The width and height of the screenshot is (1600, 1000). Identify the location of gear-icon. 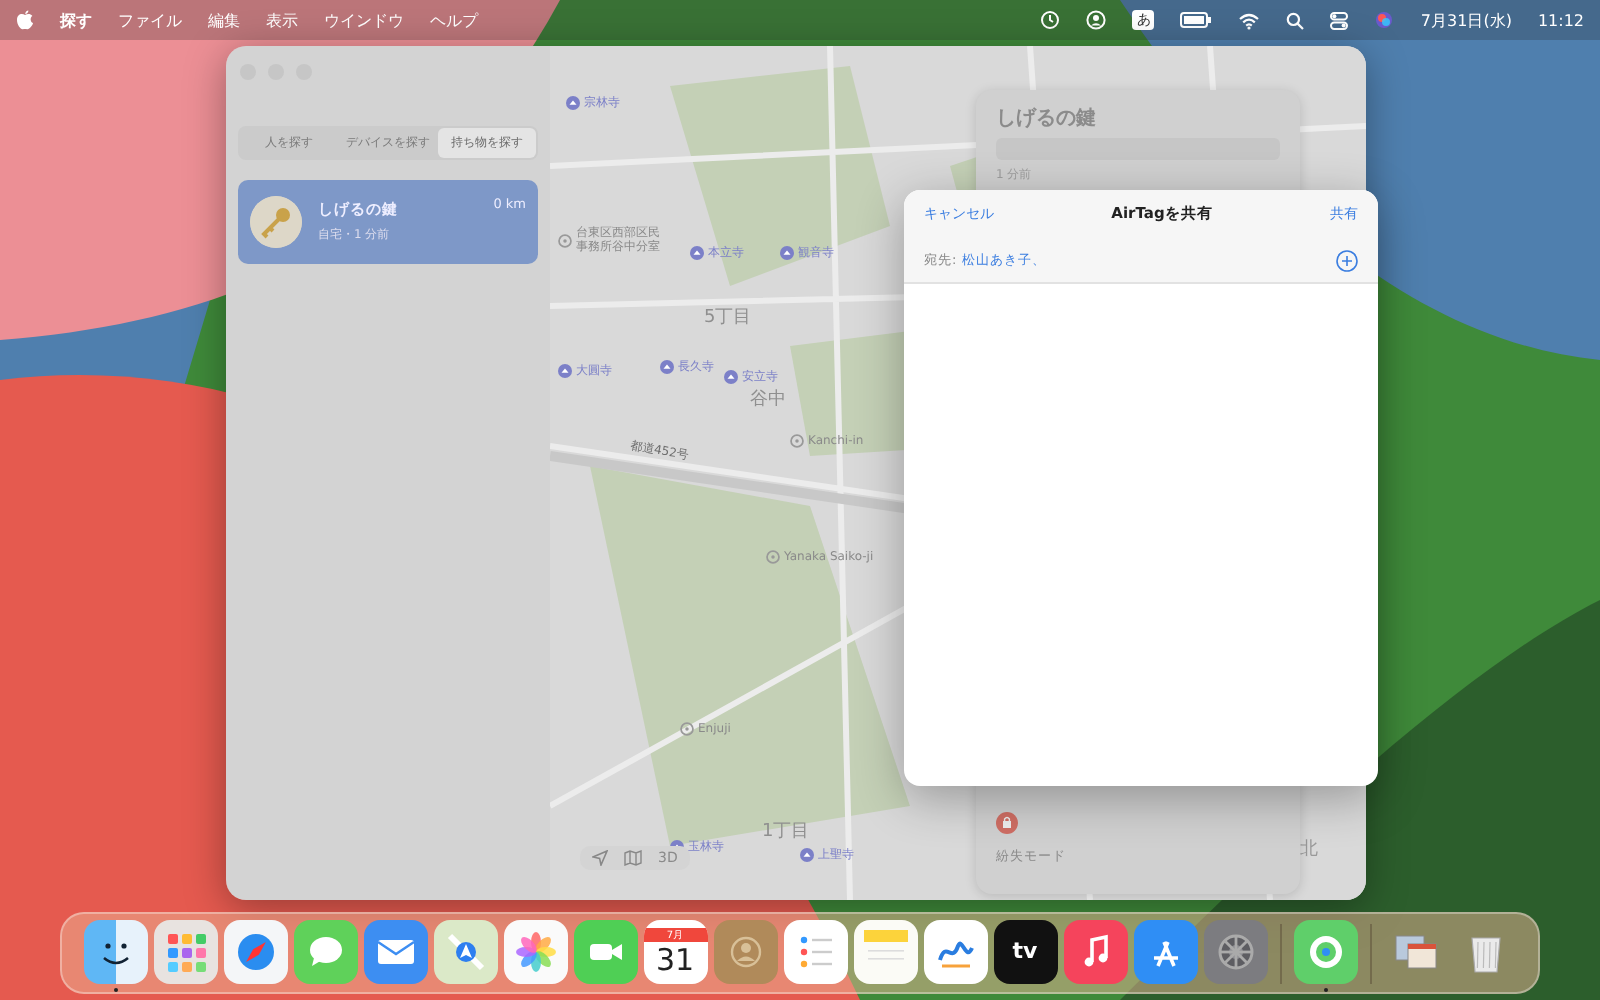
(1235, 951).